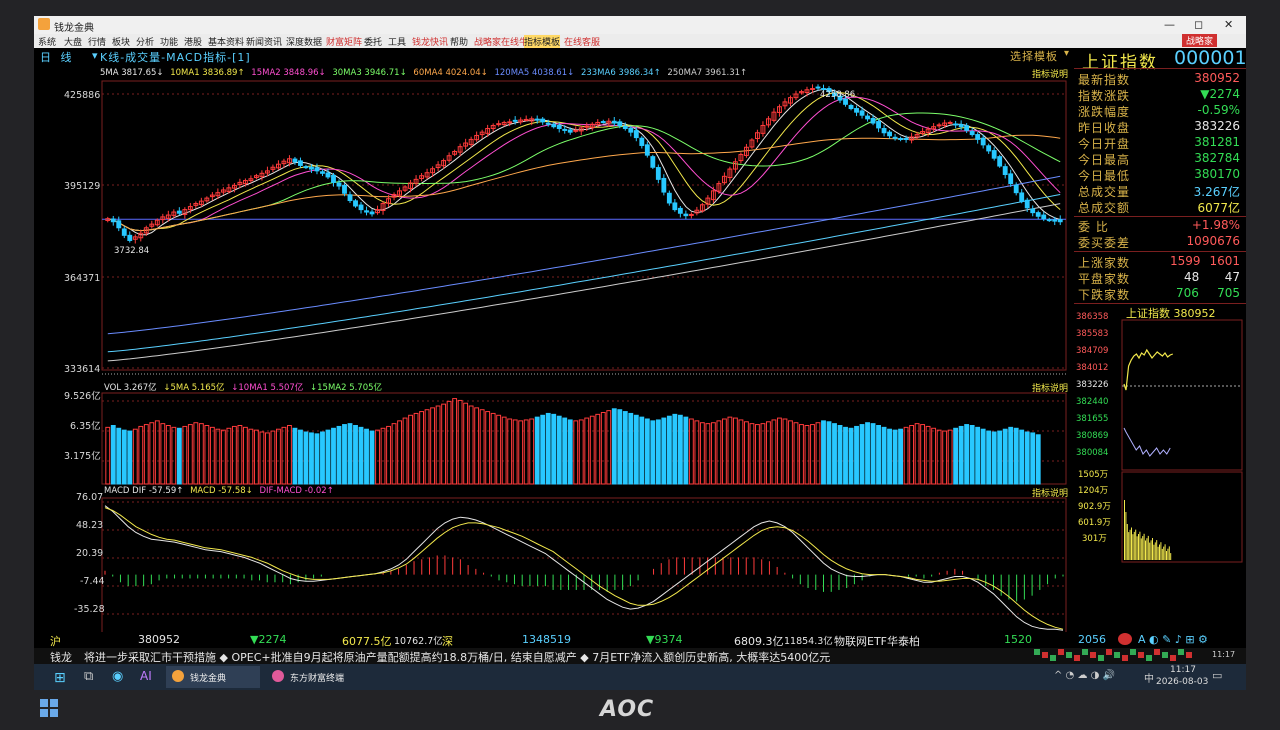  Describe the element at coordinates (82, 396) in the screenshot. I see `volume-tick-label: 9.526亿` at that location.